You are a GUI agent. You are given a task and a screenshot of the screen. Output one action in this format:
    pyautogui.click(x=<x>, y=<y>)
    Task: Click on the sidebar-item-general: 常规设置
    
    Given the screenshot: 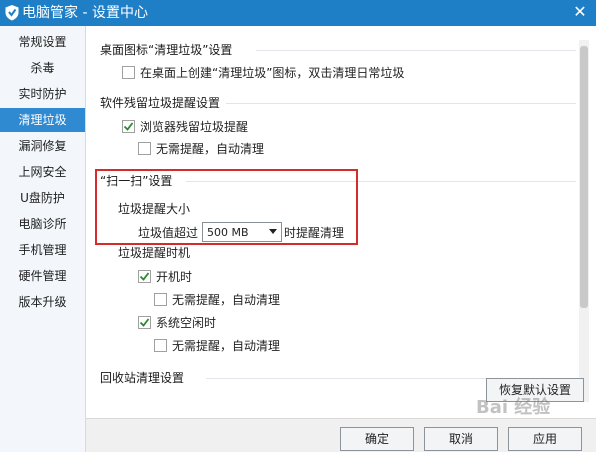 What is the action you would take?
    pyautogui.click(x=42, y=42)
    